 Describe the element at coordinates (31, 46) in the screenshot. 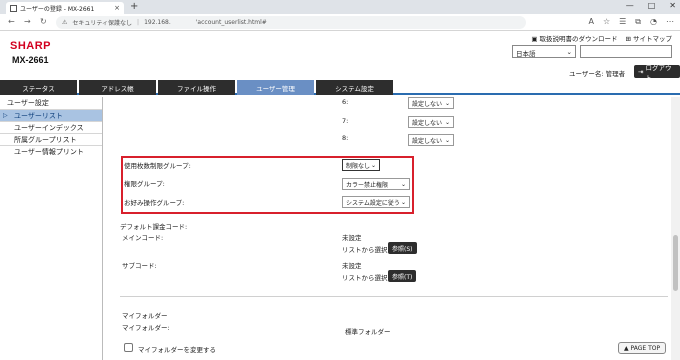

I see `sharp-logo: SHARP` at that location.